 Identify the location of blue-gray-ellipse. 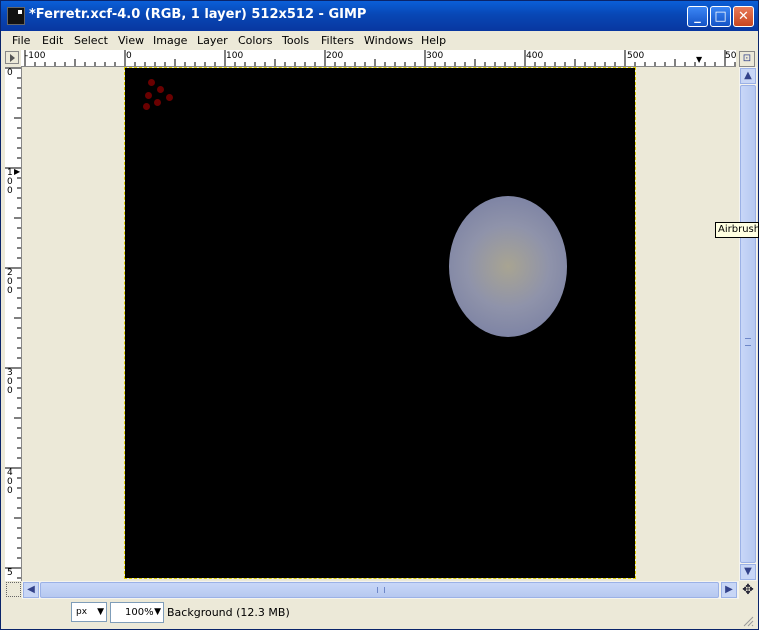
(508, 266).